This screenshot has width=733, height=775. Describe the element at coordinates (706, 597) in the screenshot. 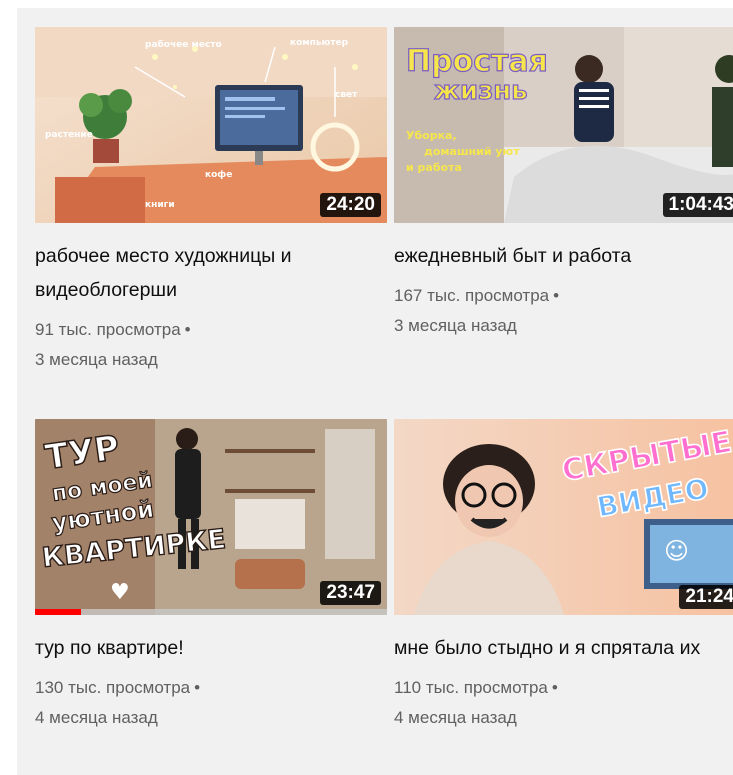

I see `duration-badge: 21:24` at that location.